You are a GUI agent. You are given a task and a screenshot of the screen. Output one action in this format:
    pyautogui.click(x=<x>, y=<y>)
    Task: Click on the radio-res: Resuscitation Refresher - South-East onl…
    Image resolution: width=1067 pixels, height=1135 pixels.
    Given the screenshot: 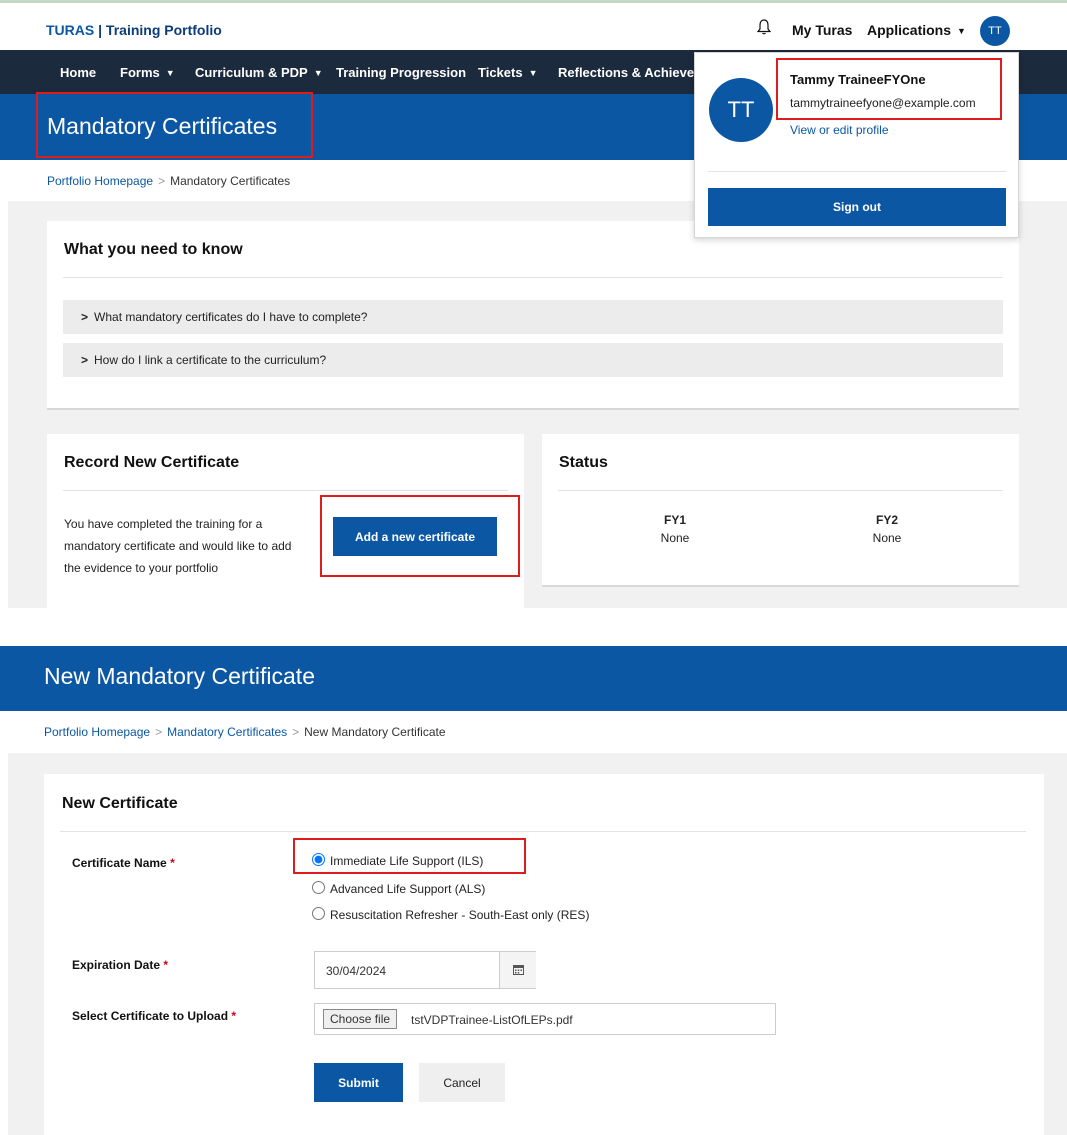 What is the action you would take?
    pyautogui.click(x=450, y=914)
    